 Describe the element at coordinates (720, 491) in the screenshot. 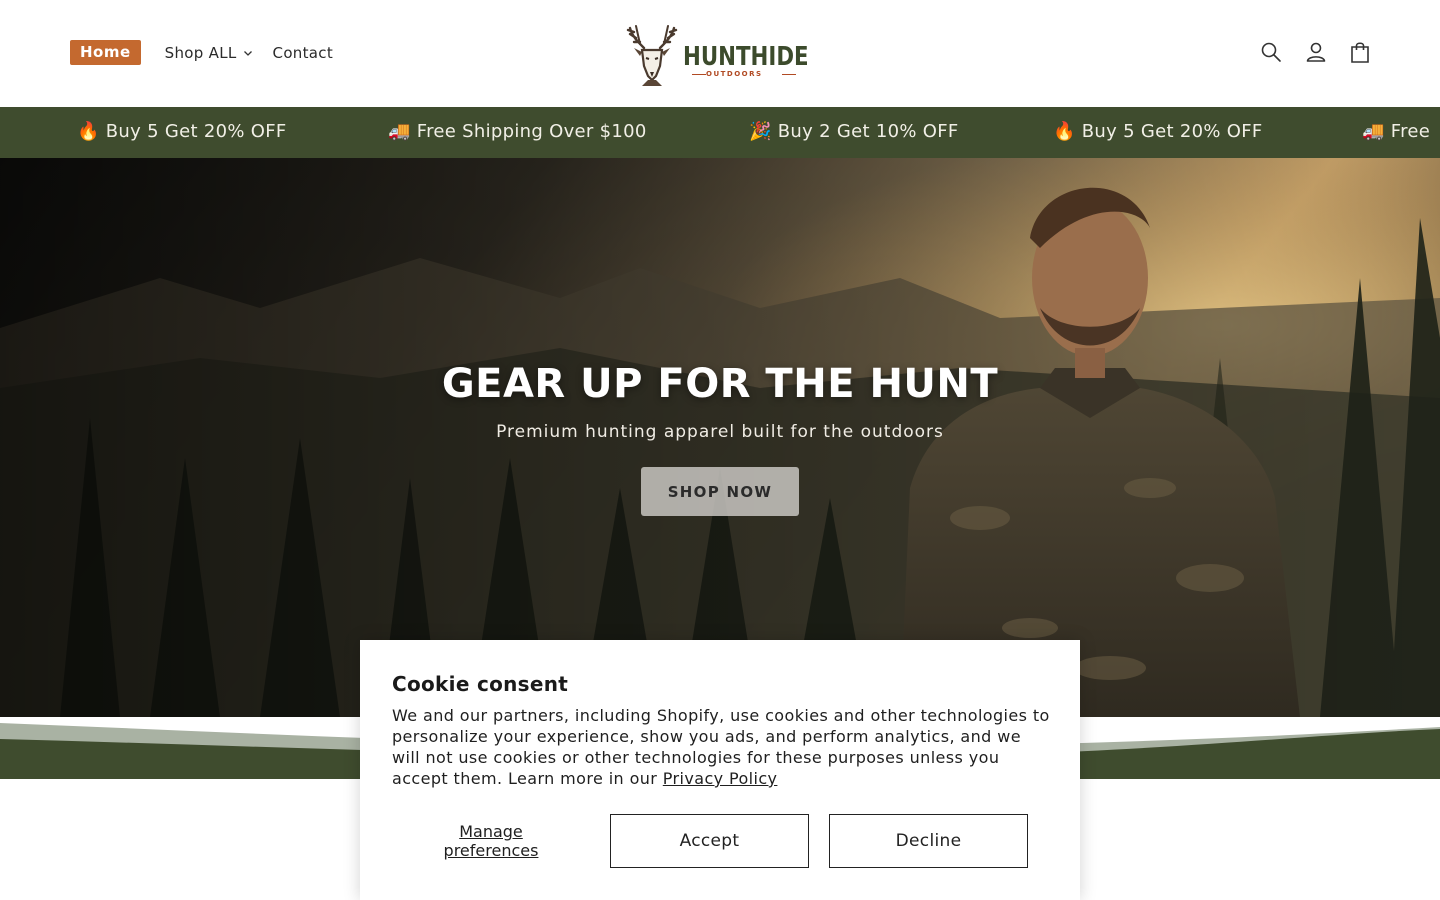

I see `shop-now-button: SHOP NOW` at that location.